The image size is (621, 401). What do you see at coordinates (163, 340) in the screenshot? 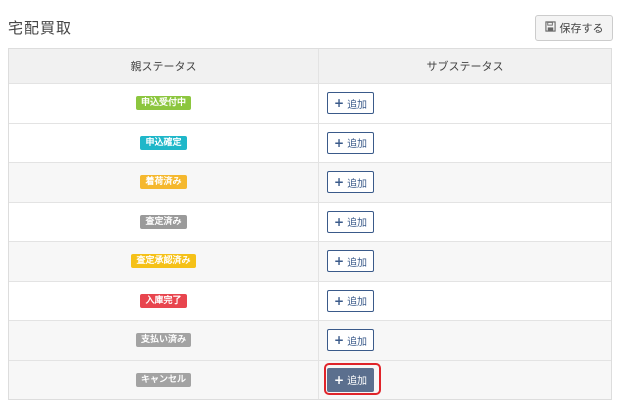
I see `status-badge: 支払い済み` at bounding box center [163, 340].